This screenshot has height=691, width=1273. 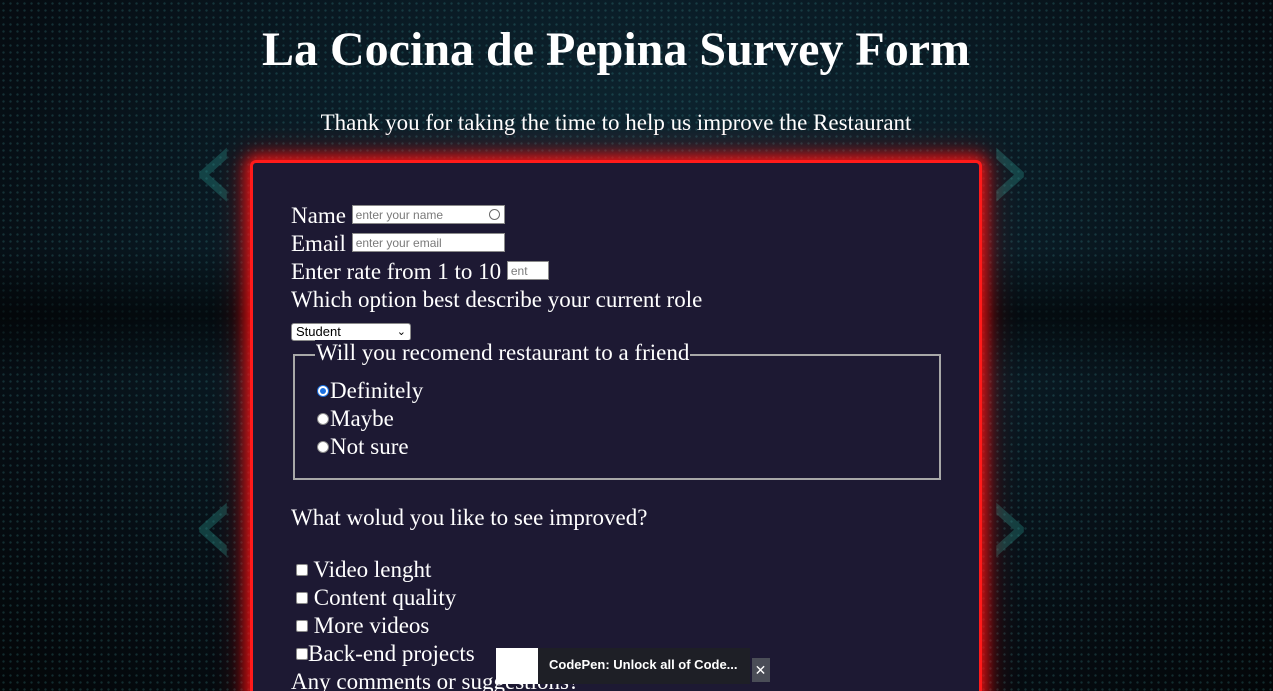 I want to click on rate-input: ent, so click(x=527, y=271).